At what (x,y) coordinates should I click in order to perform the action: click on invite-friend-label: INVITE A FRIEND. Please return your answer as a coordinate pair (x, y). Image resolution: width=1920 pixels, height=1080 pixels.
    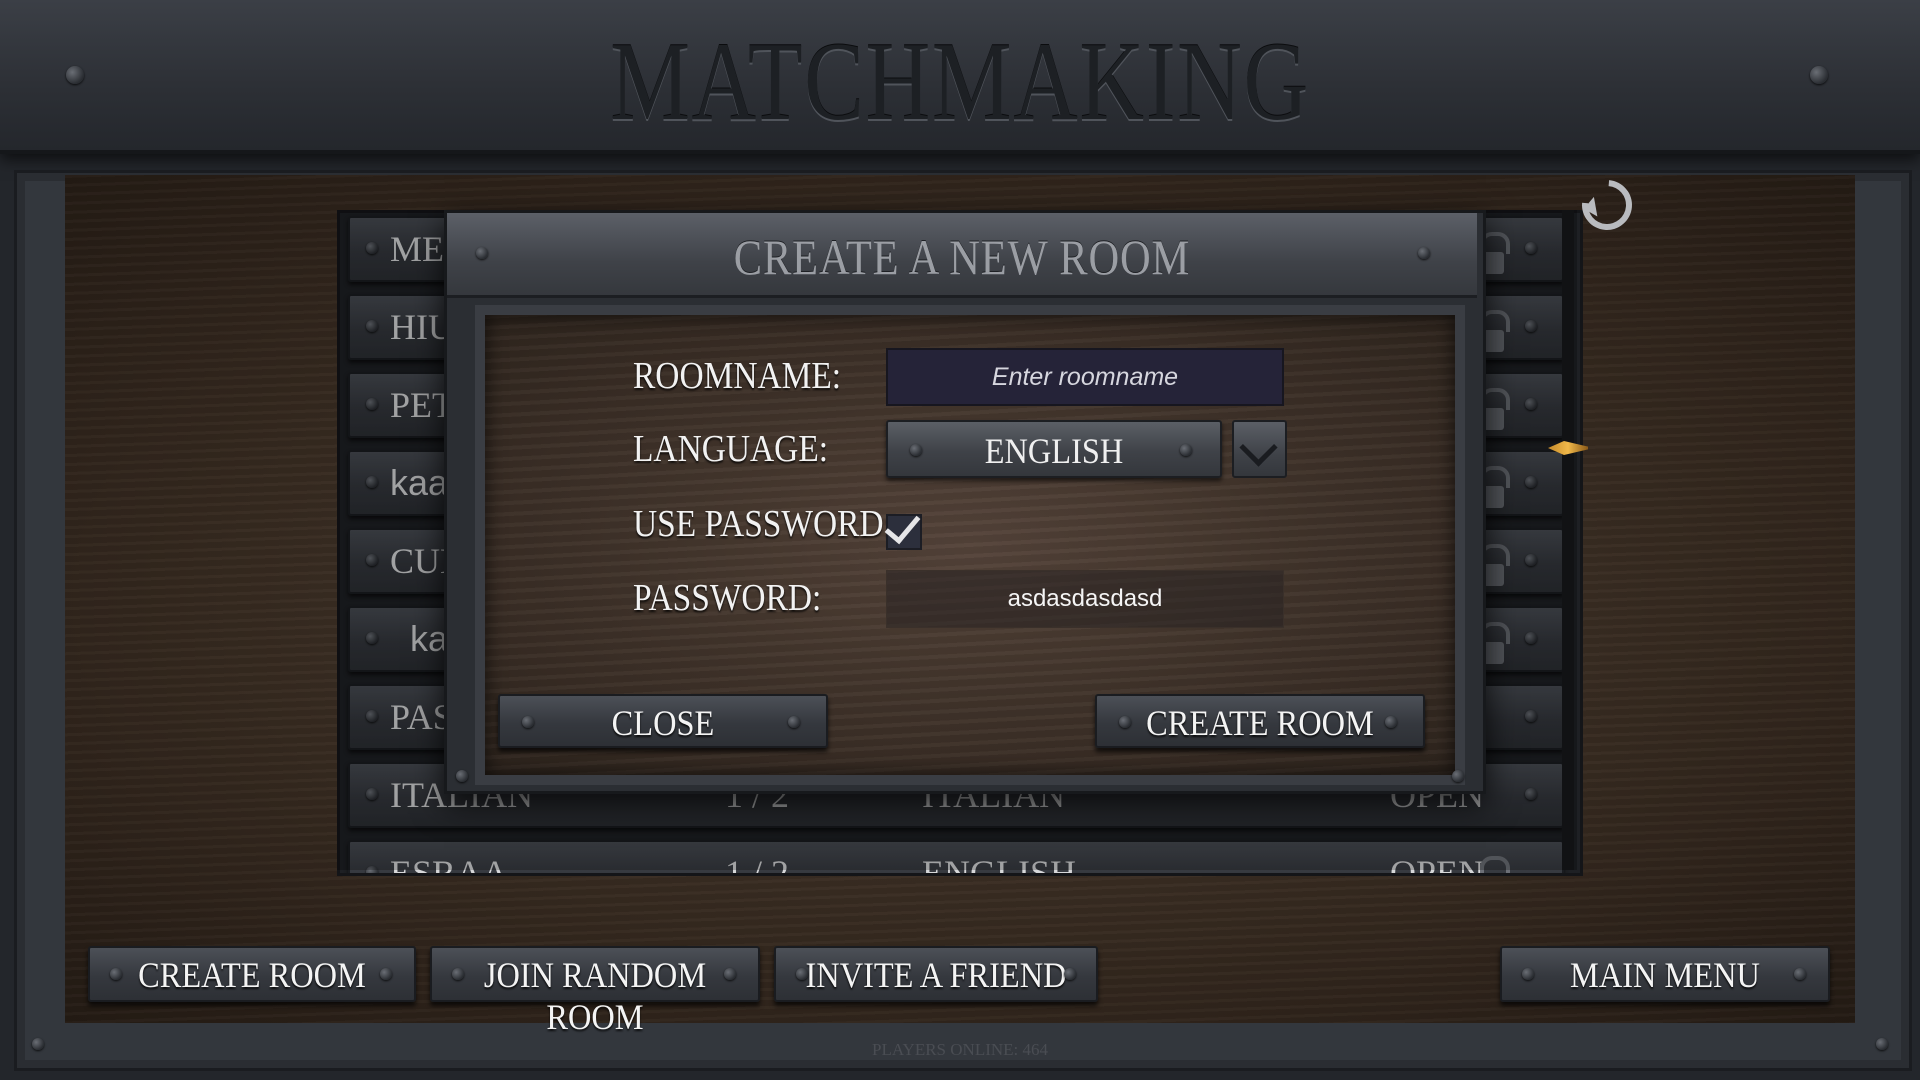
    Looking at the image, I should click on (936, 975).